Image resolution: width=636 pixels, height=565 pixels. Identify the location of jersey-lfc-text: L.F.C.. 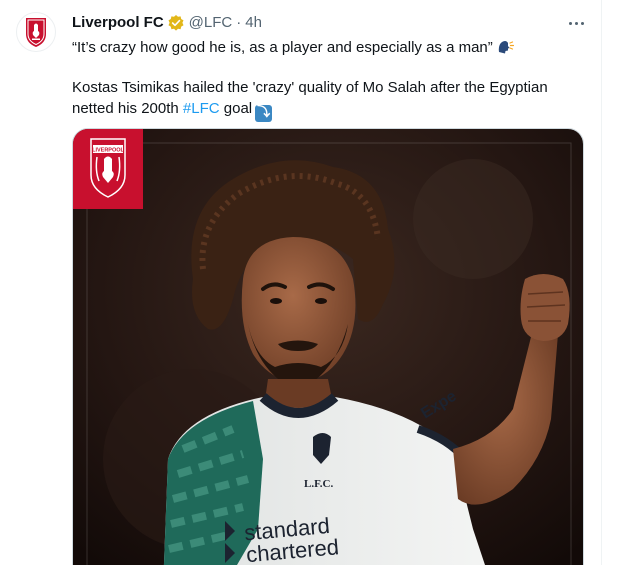
(318, 484).